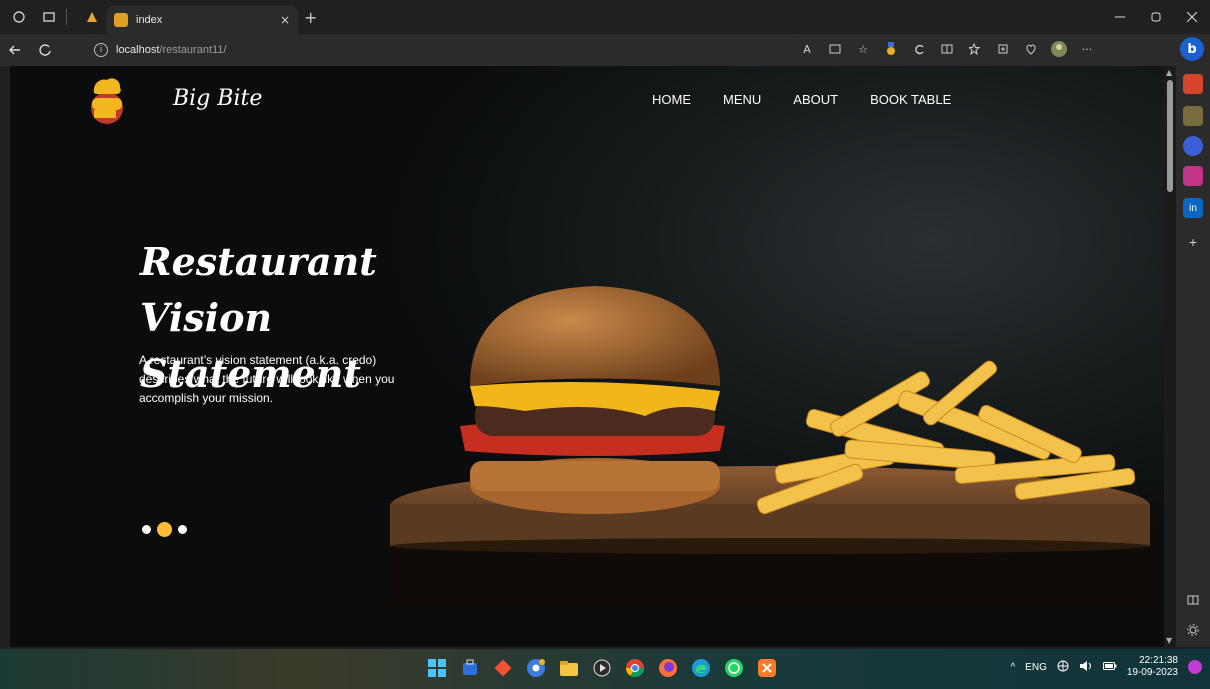  I want to click on add-sidebar-app-icon: +, so click(1193, 242).